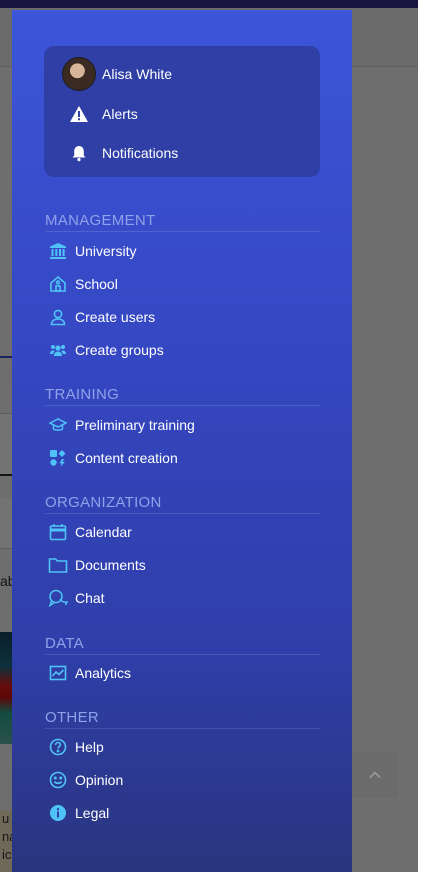 The width and height of the screenshot is (424, 872). I want to click on menu-item-legal: Legal, so click(78, 813).